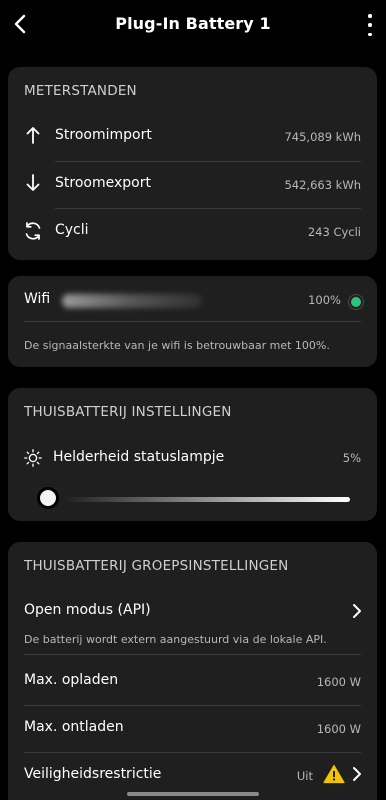 The height and width of the screenshot is (800, 386). Describe the element at coordinates (87, 610) in the screenshot. I see `open-mode-label: Open modus (API)` at that location.